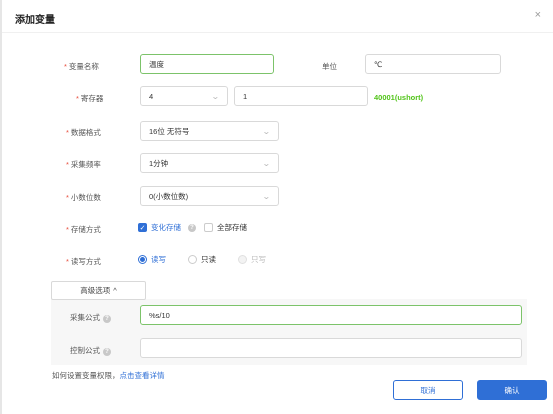  What do you see at coordinates (83, 261) in the screenshot?
I see `rw-mode-label: * 读写方式` at bounding box center [83, 261].